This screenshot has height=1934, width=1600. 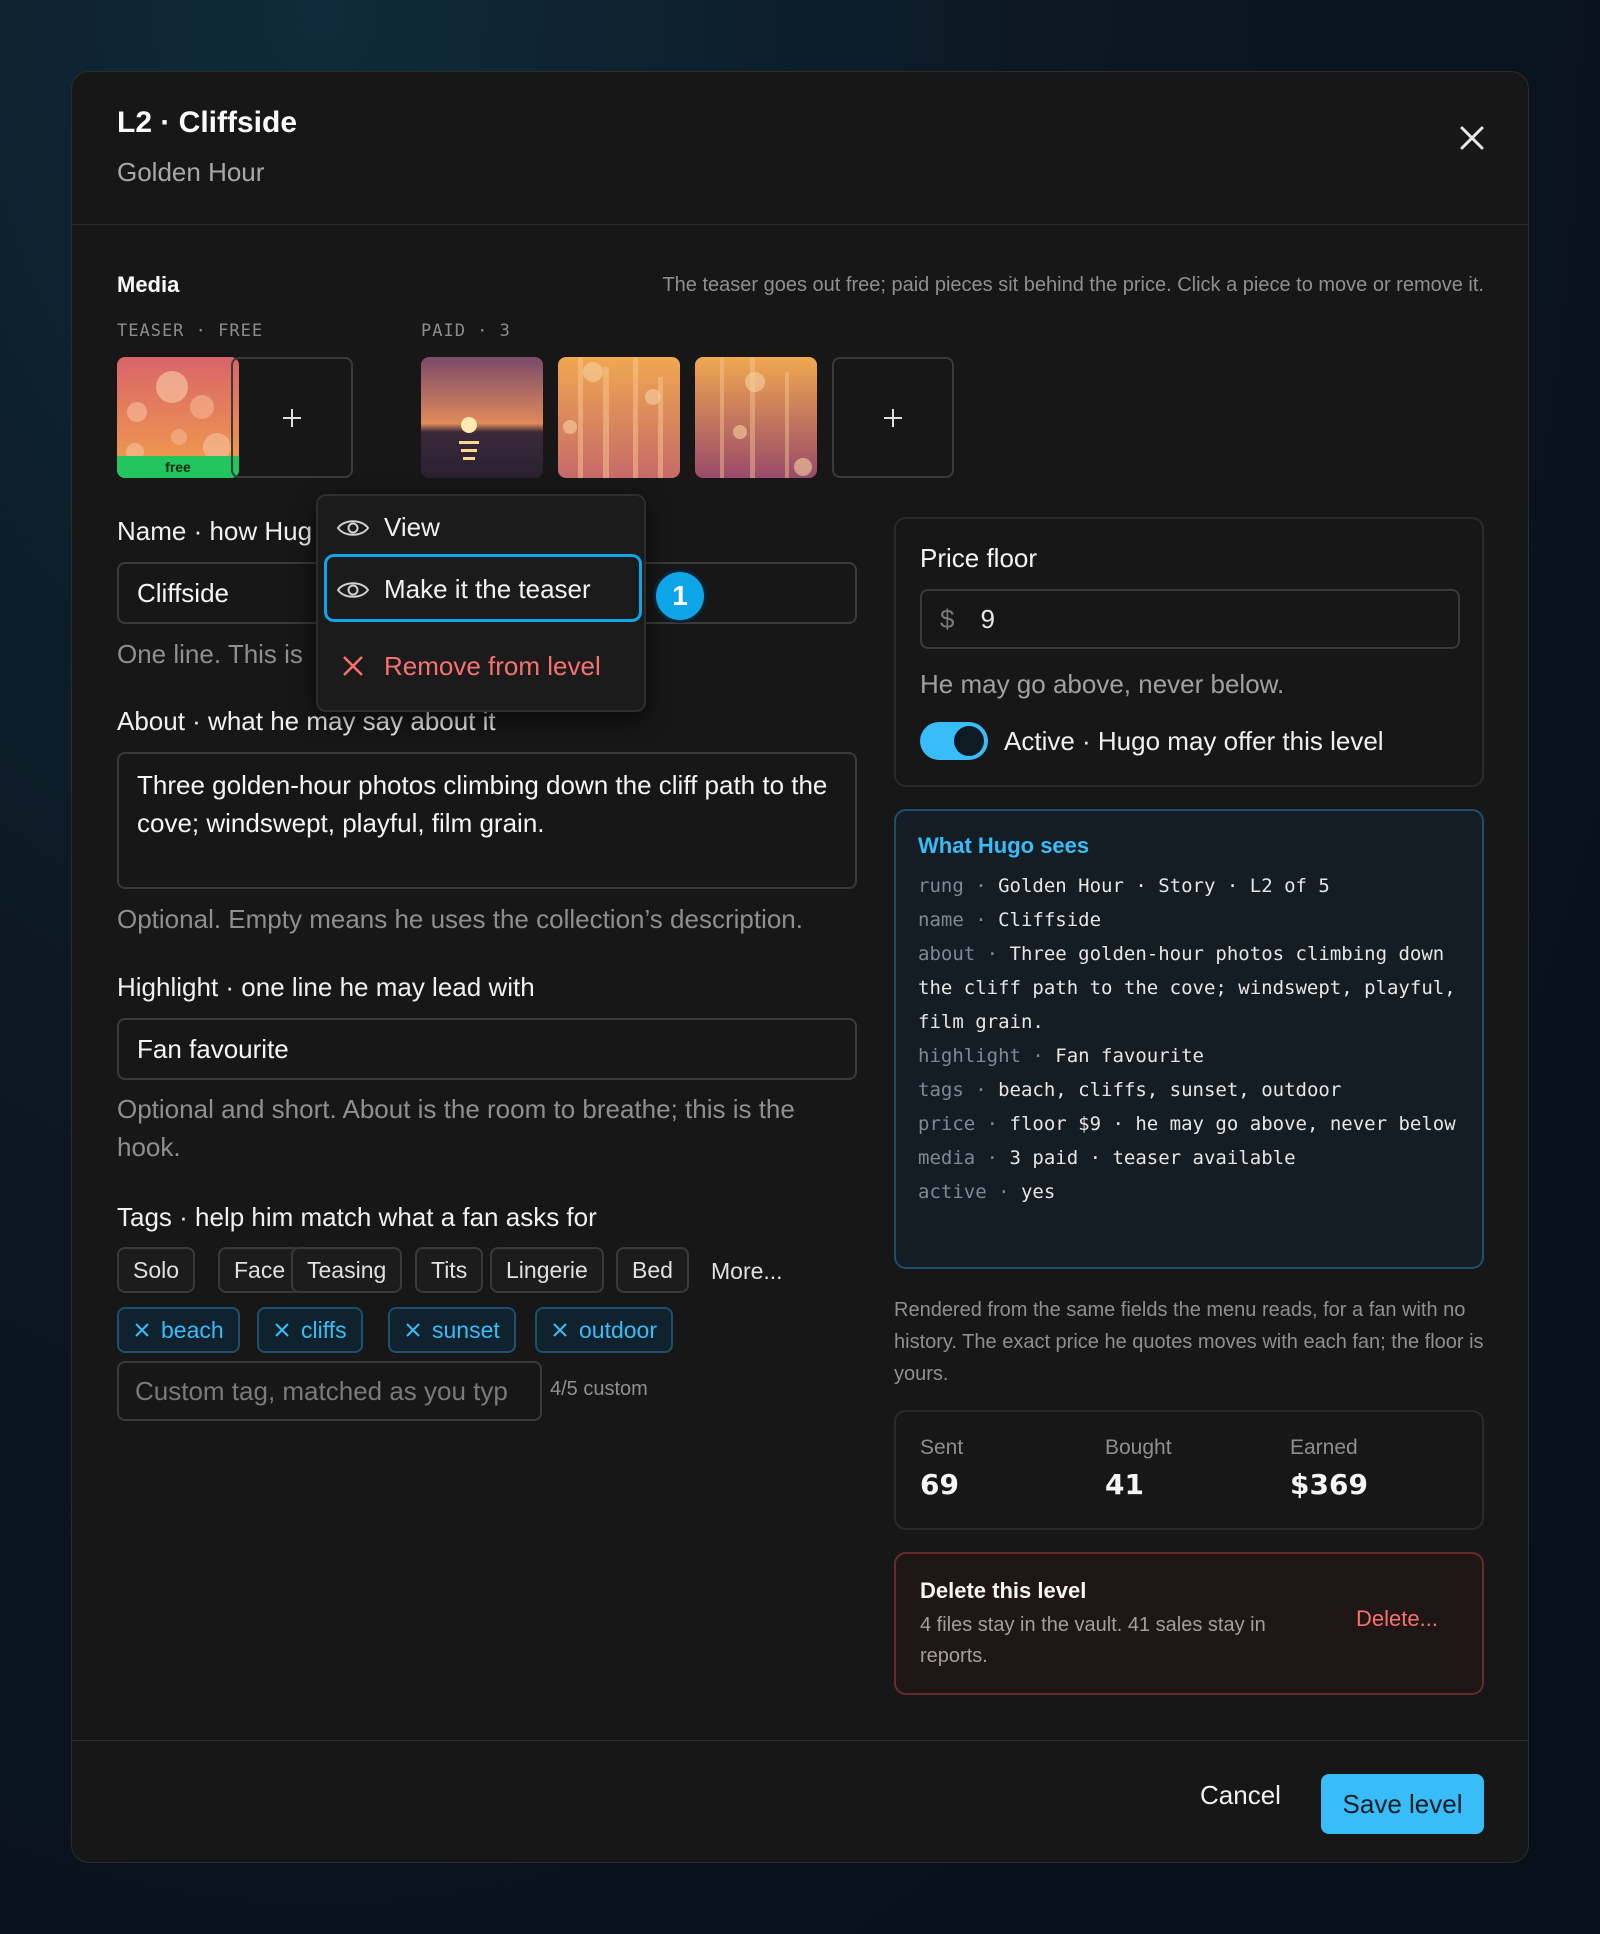 I want to click on stat-sent: Sent 69, so click(x=941, y=1468).